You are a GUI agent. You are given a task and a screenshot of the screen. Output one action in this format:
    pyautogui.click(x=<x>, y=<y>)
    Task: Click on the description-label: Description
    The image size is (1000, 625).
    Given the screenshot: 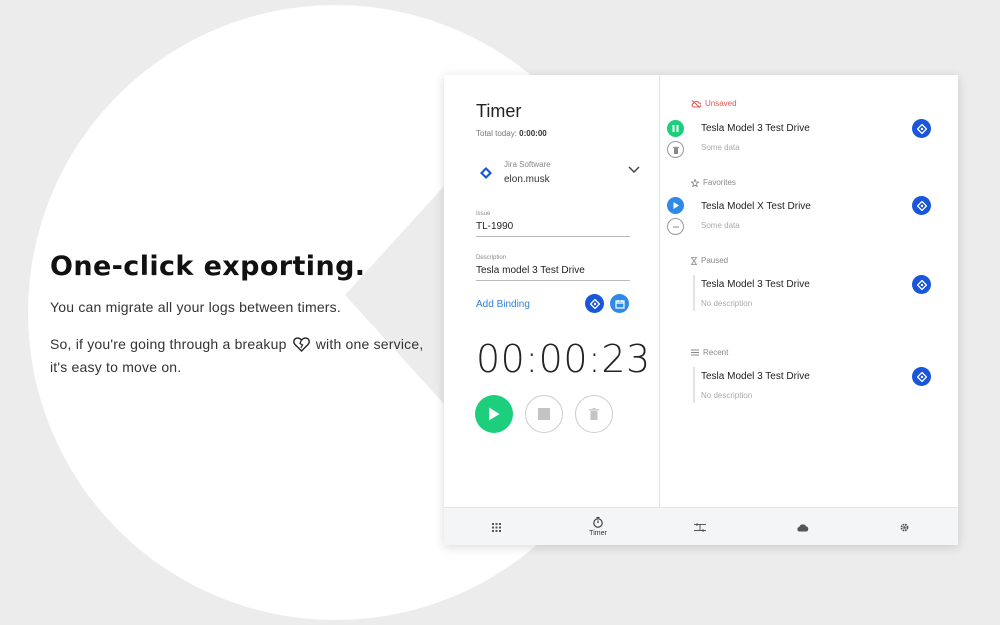 What is the action you would take?
    pyautogui.click(x=491, y=258)
    